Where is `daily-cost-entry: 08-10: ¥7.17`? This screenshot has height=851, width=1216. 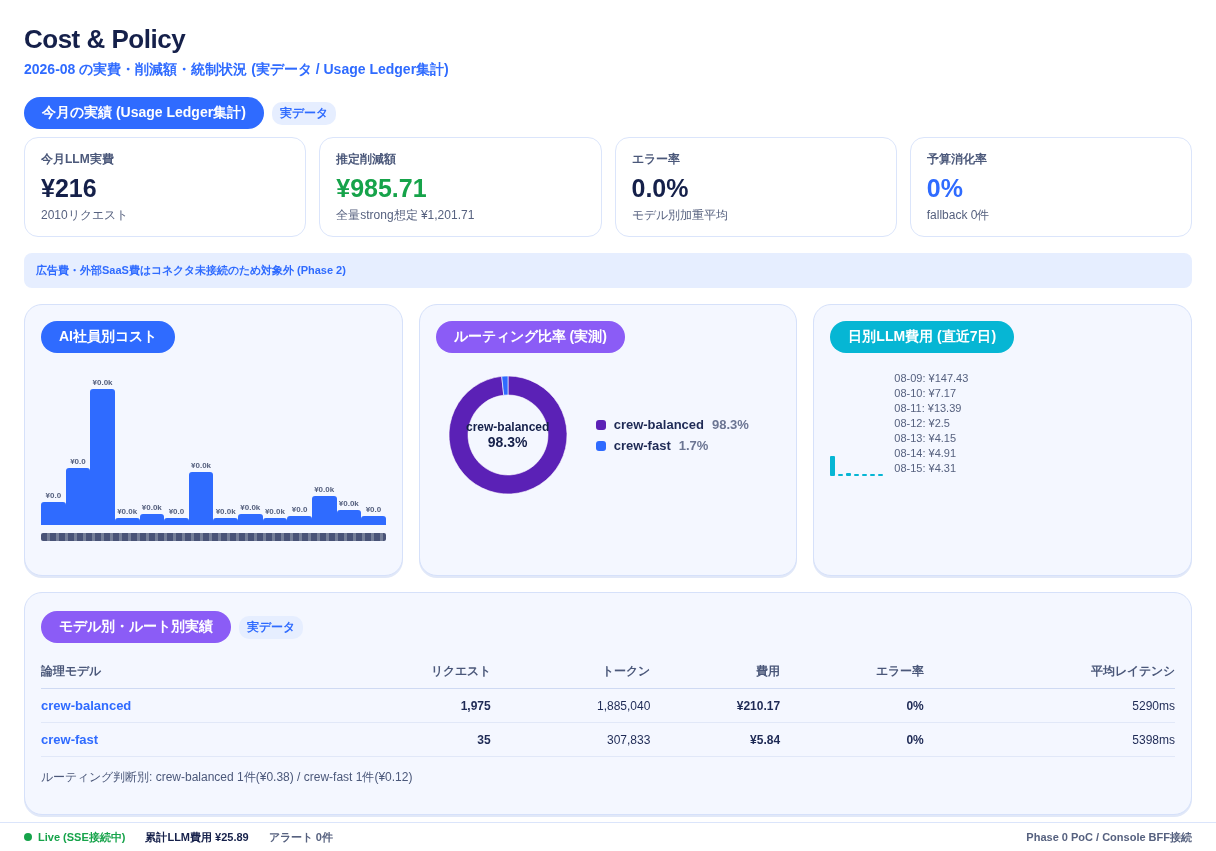 daily-cost-entry: 08-10: ¥7.17 is located at coordinates (926, 393).